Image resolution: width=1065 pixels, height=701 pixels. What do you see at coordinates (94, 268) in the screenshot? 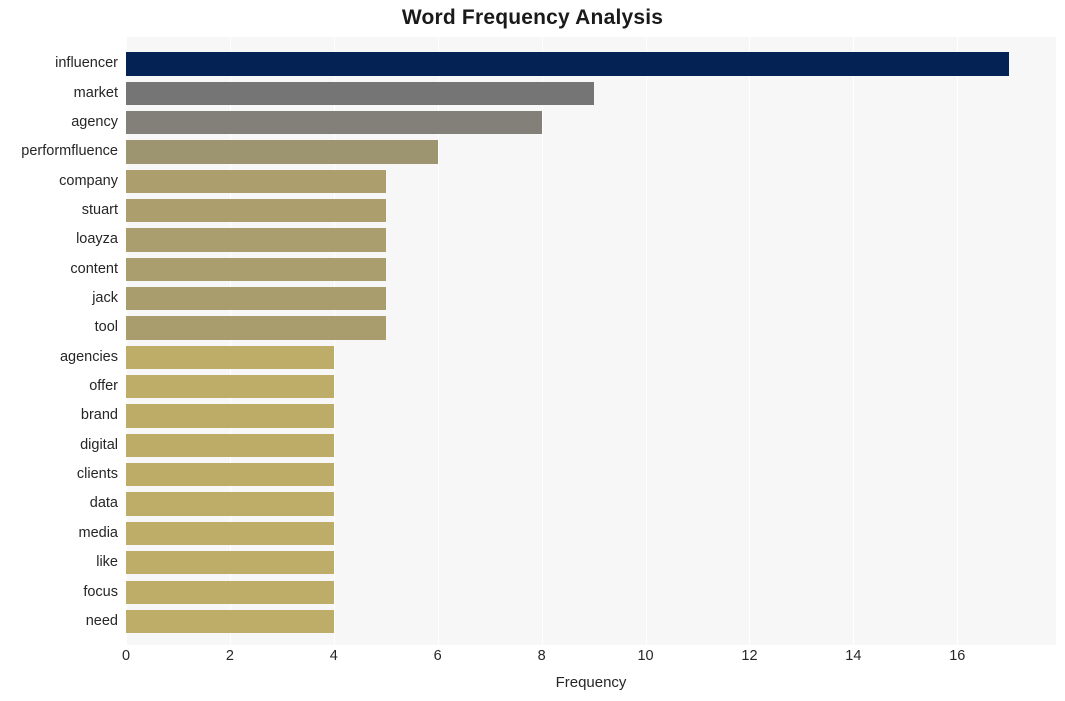
I see `y-tick-label: content` at bounding box center [94, 268].